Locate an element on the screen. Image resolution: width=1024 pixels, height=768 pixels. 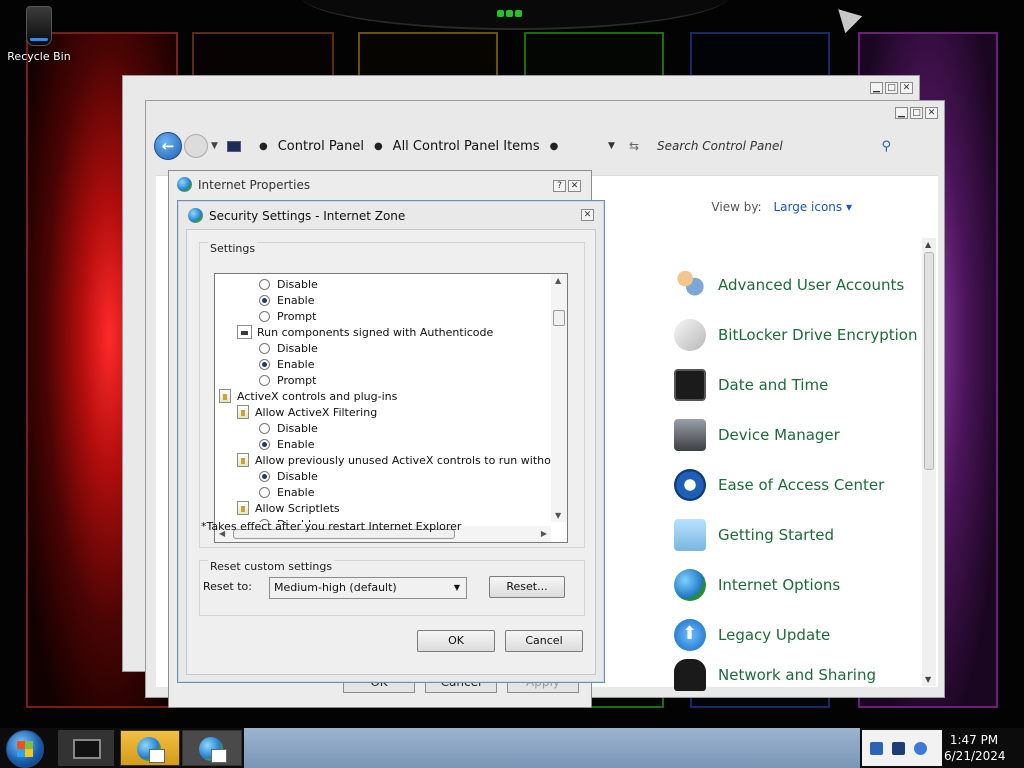
settings-group-label: Settings is located at coordinates (233, 248).